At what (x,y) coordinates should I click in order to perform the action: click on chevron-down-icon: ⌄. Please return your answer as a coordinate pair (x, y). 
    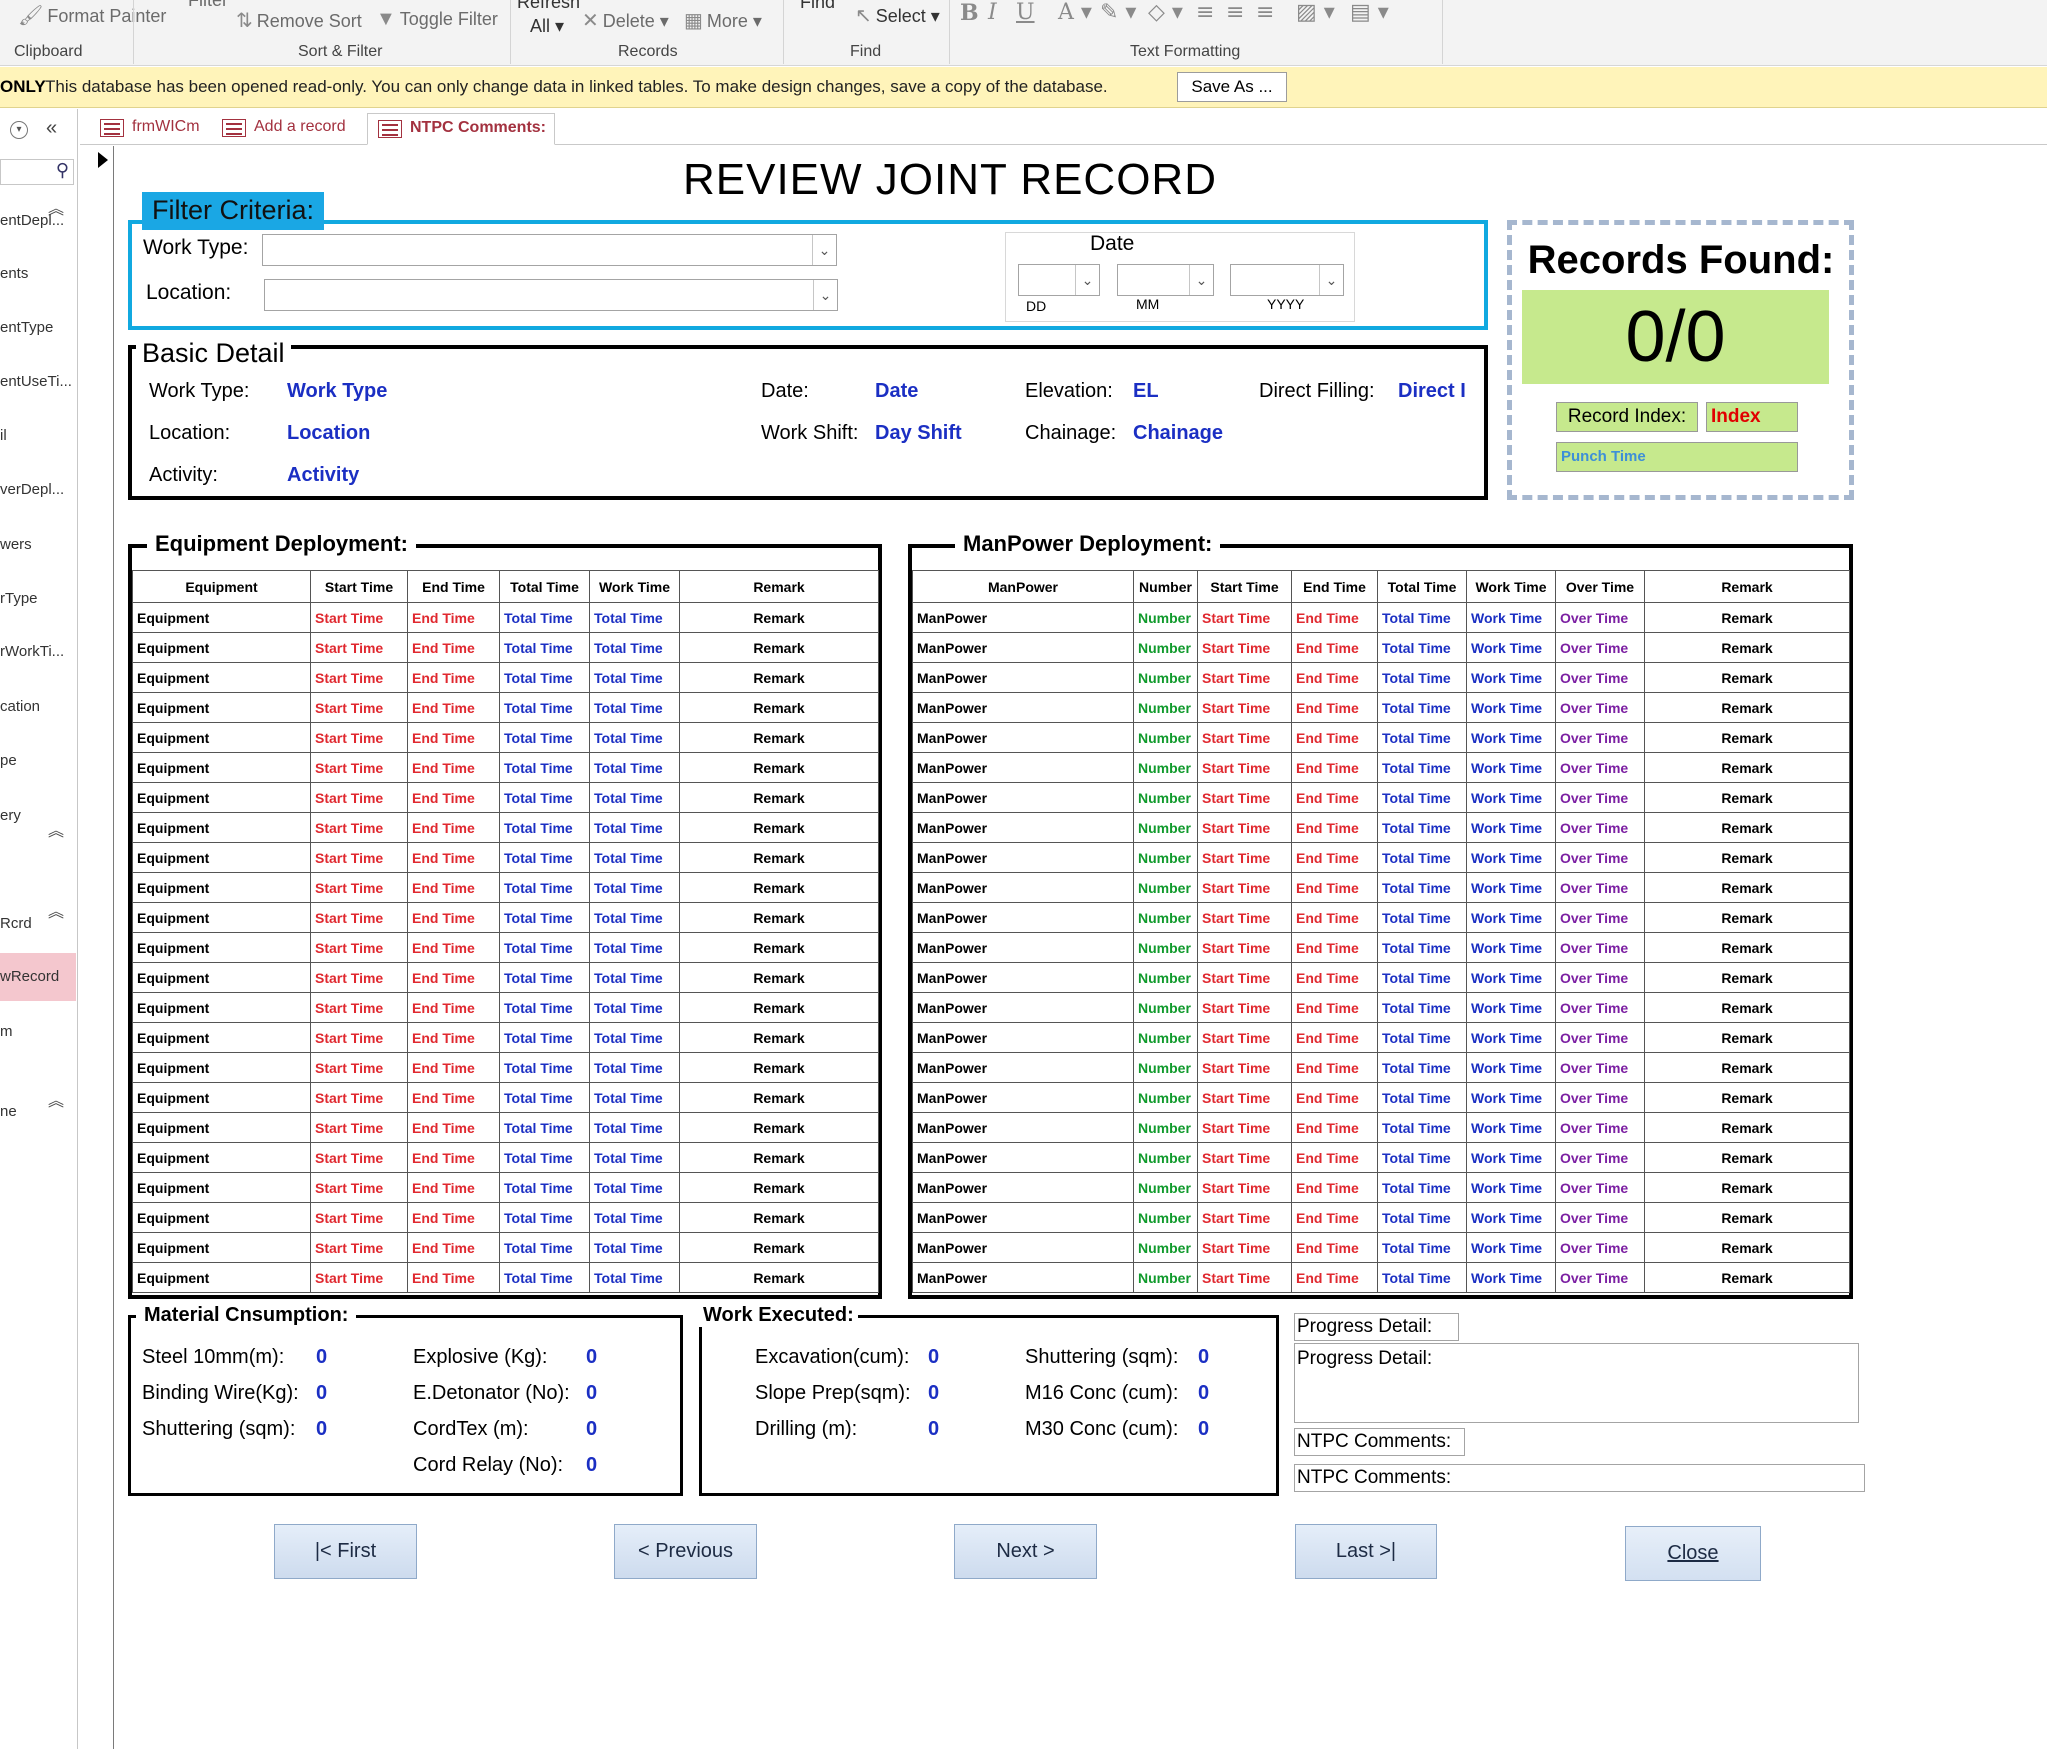
    Looking at the image, I should click on (1201, 280).